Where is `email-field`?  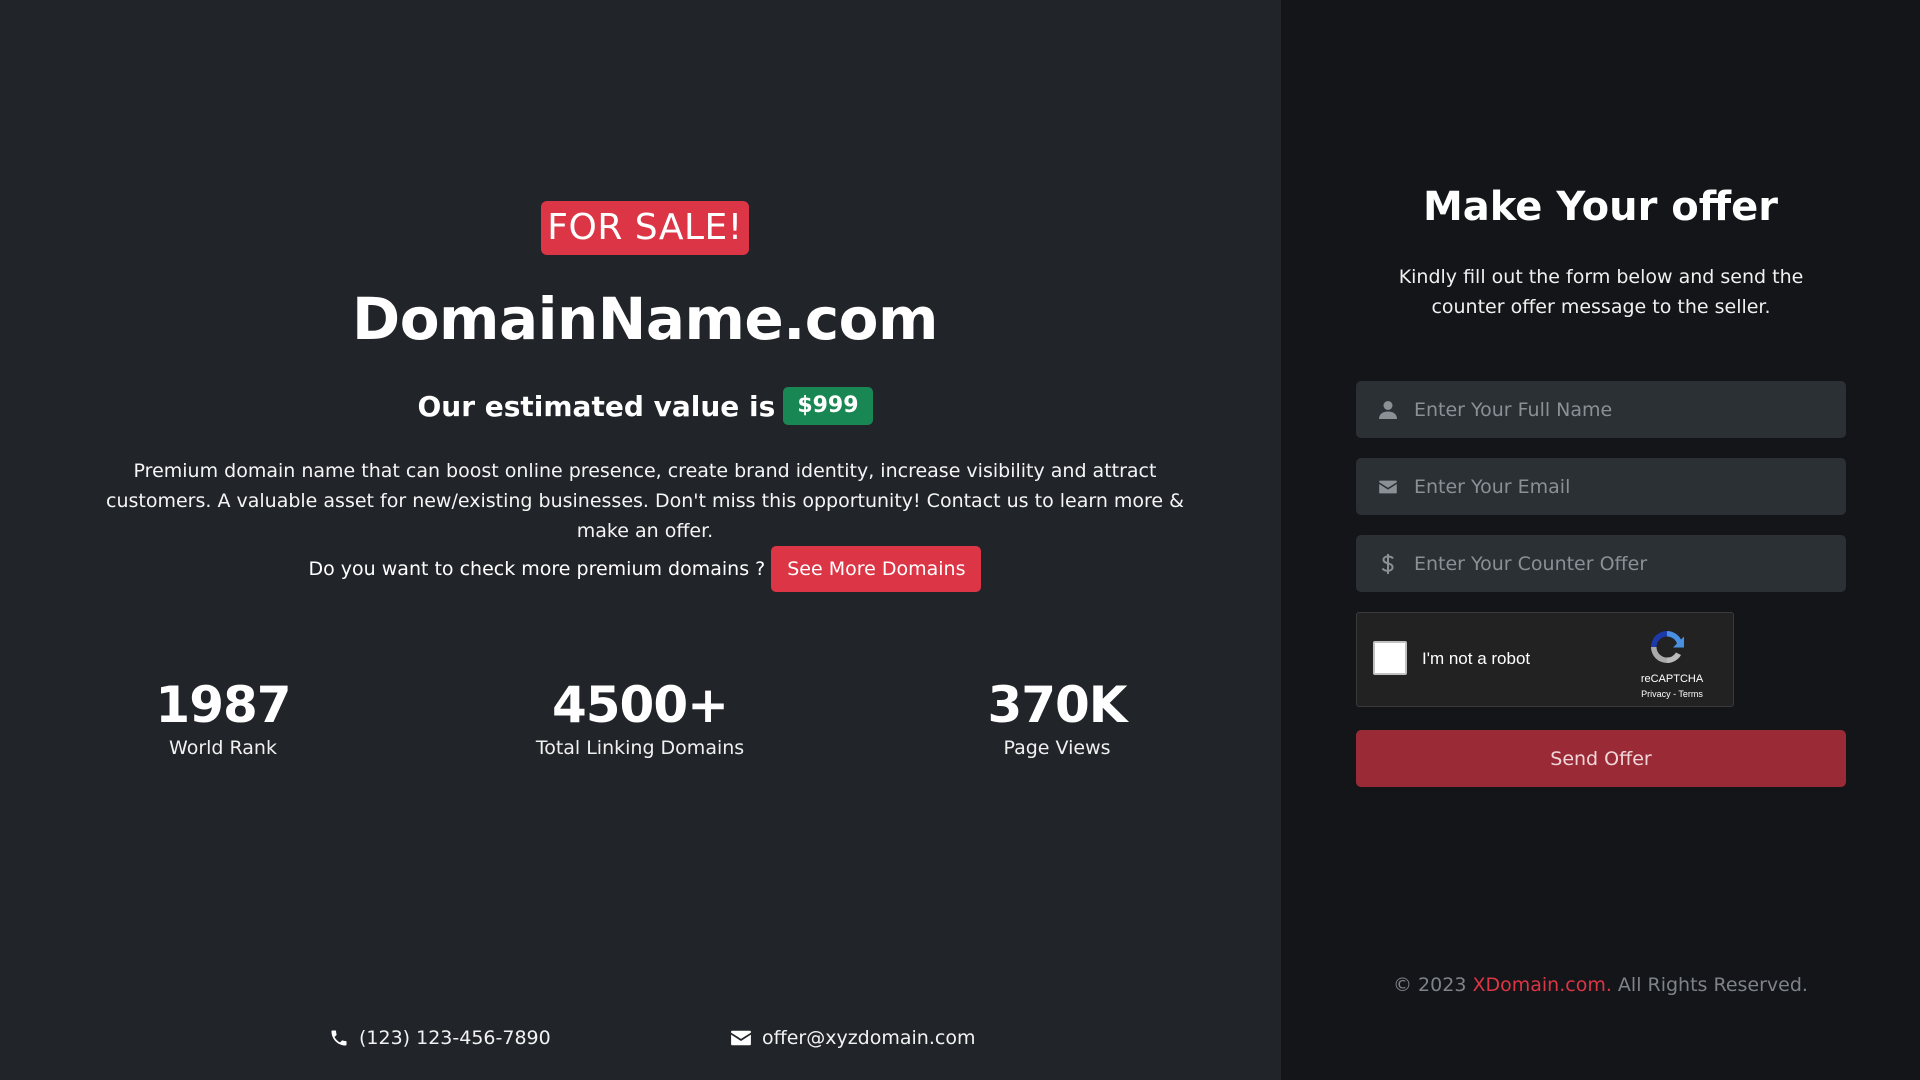
email-field is located at coordinates (1601, 486).